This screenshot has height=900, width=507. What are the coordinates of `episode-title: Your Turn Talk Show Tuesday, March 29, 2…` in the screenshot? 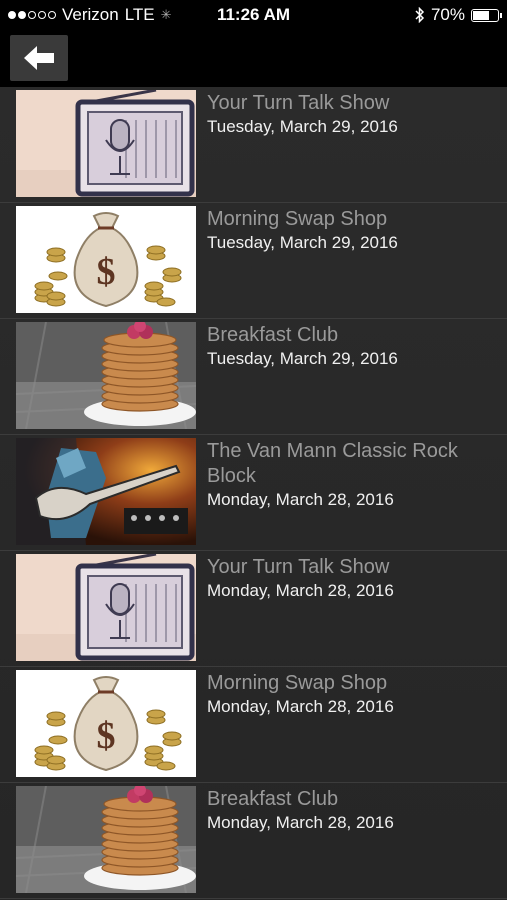 It's located at (352, 115).